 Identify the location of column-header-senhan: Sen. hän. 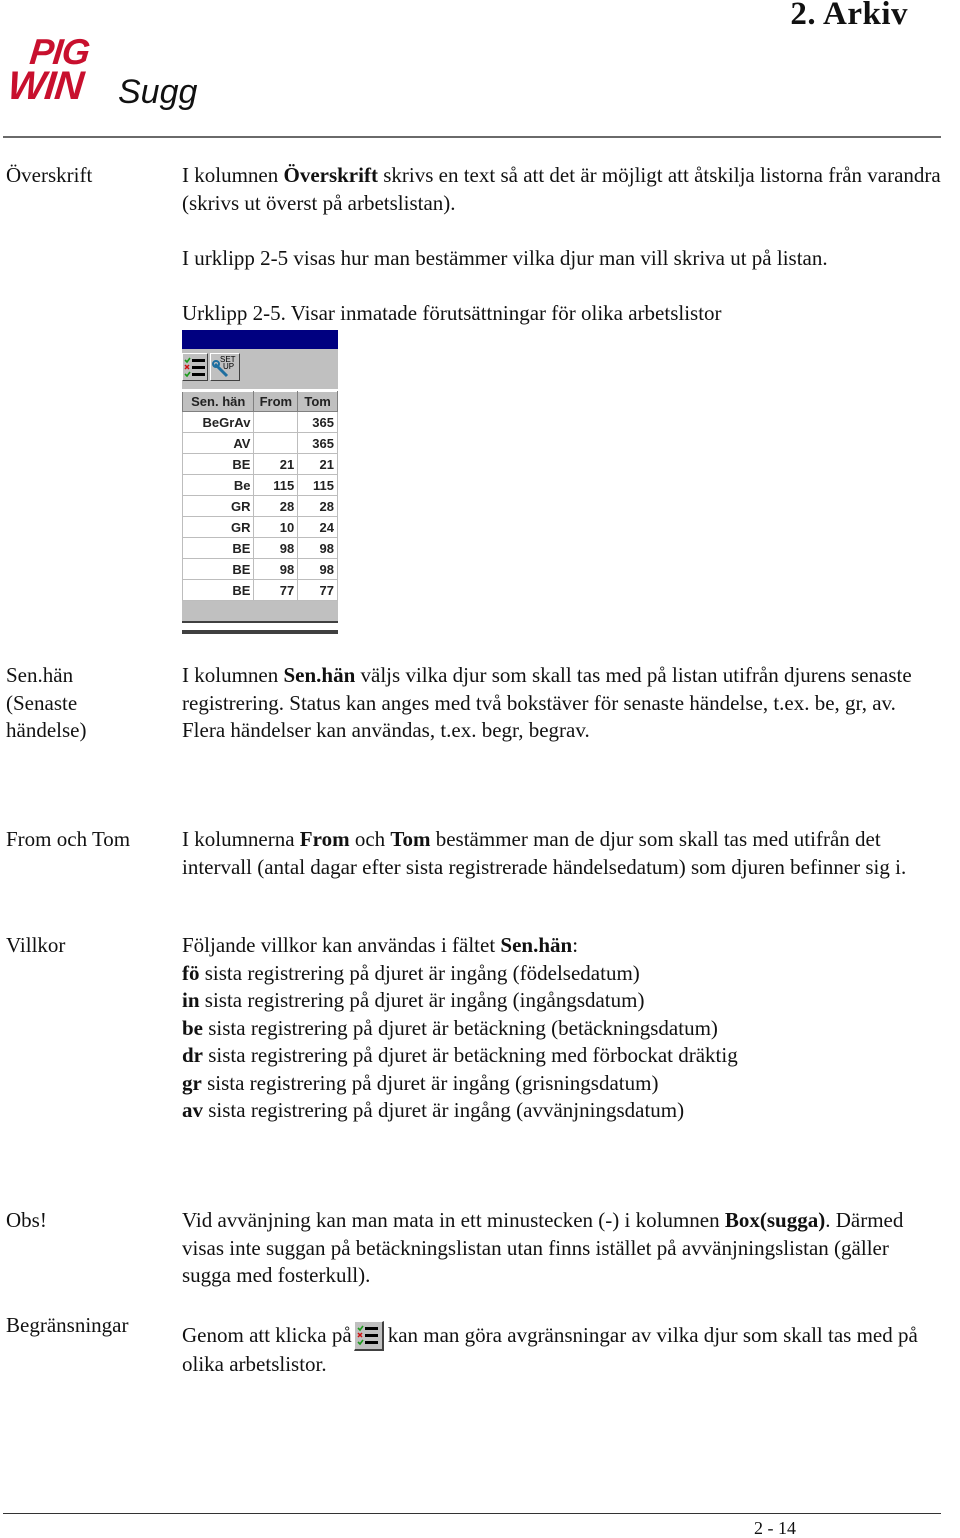
(218, 401).